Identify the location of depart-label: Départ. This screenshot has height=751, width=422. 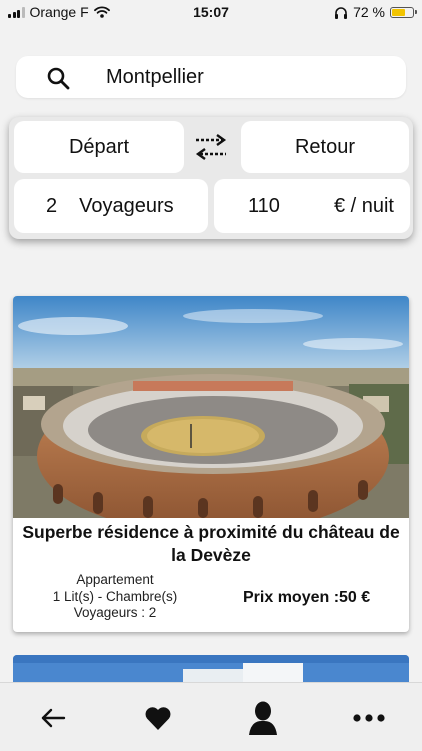
(99, 146).